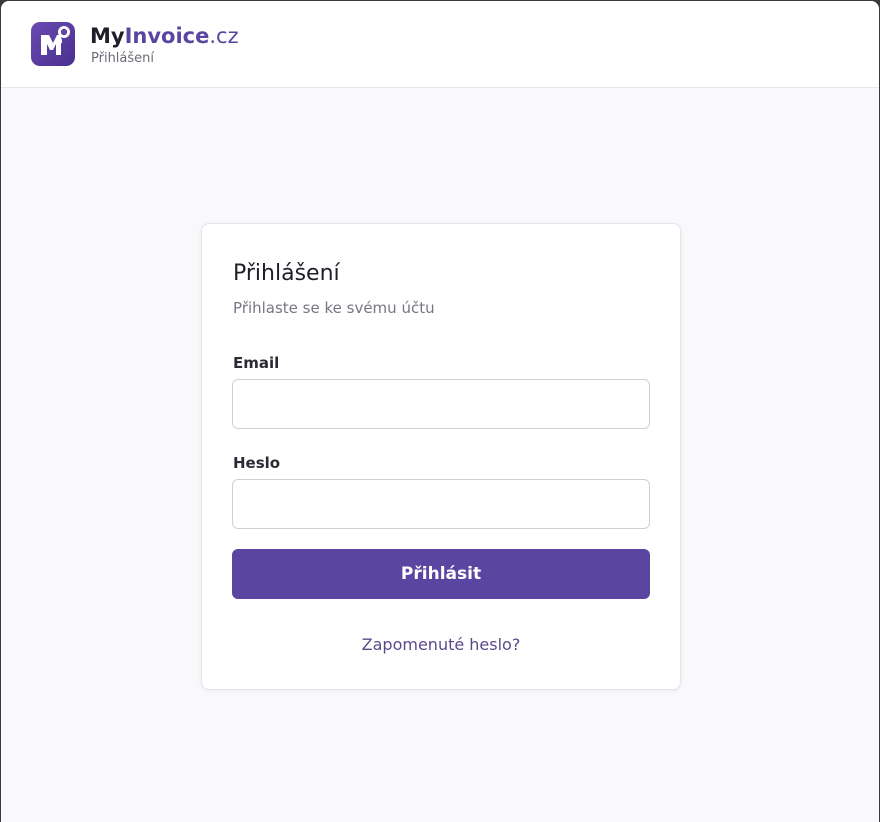 The width and height of the screenshot is (880, 822). What do you see at coordinates (167, 36) in the screenshot?
I see `brand-invoice: Invoice` at bounding box center [167, 36].